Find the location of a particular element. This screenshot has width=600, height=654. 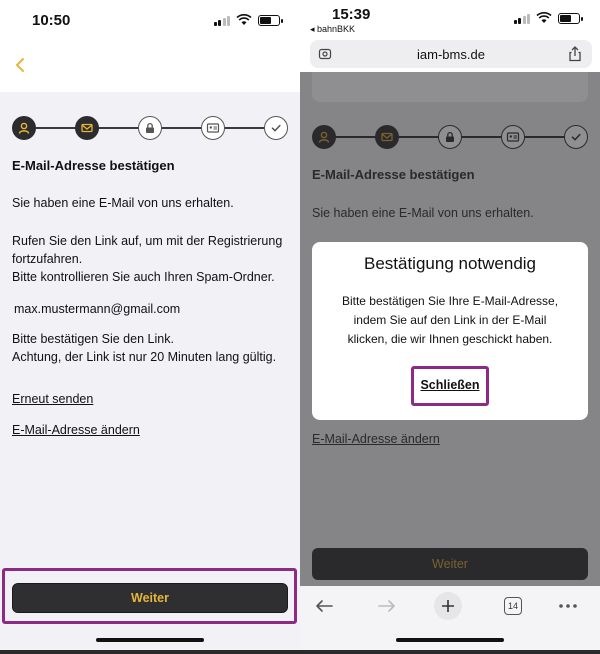

browser-toolbar: 14 is located at coordinates (450, 620).